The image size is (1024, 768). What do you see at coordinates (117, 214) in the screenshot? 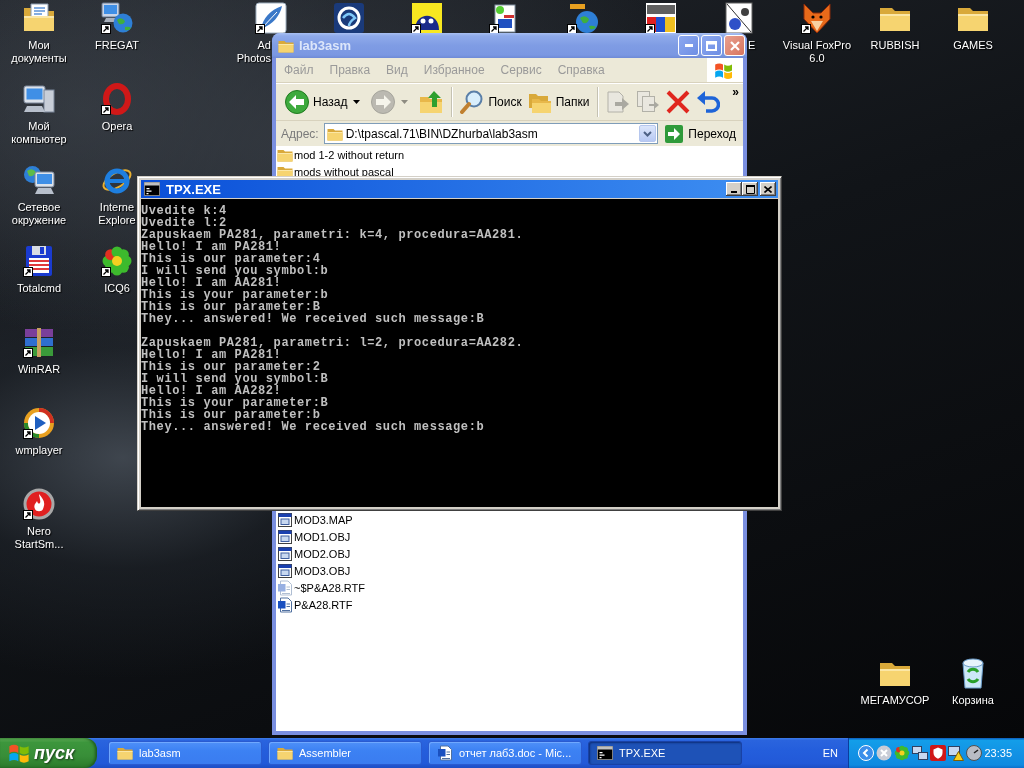
I see `icon-label: Interne Explore` at bounding box center [117, 214].